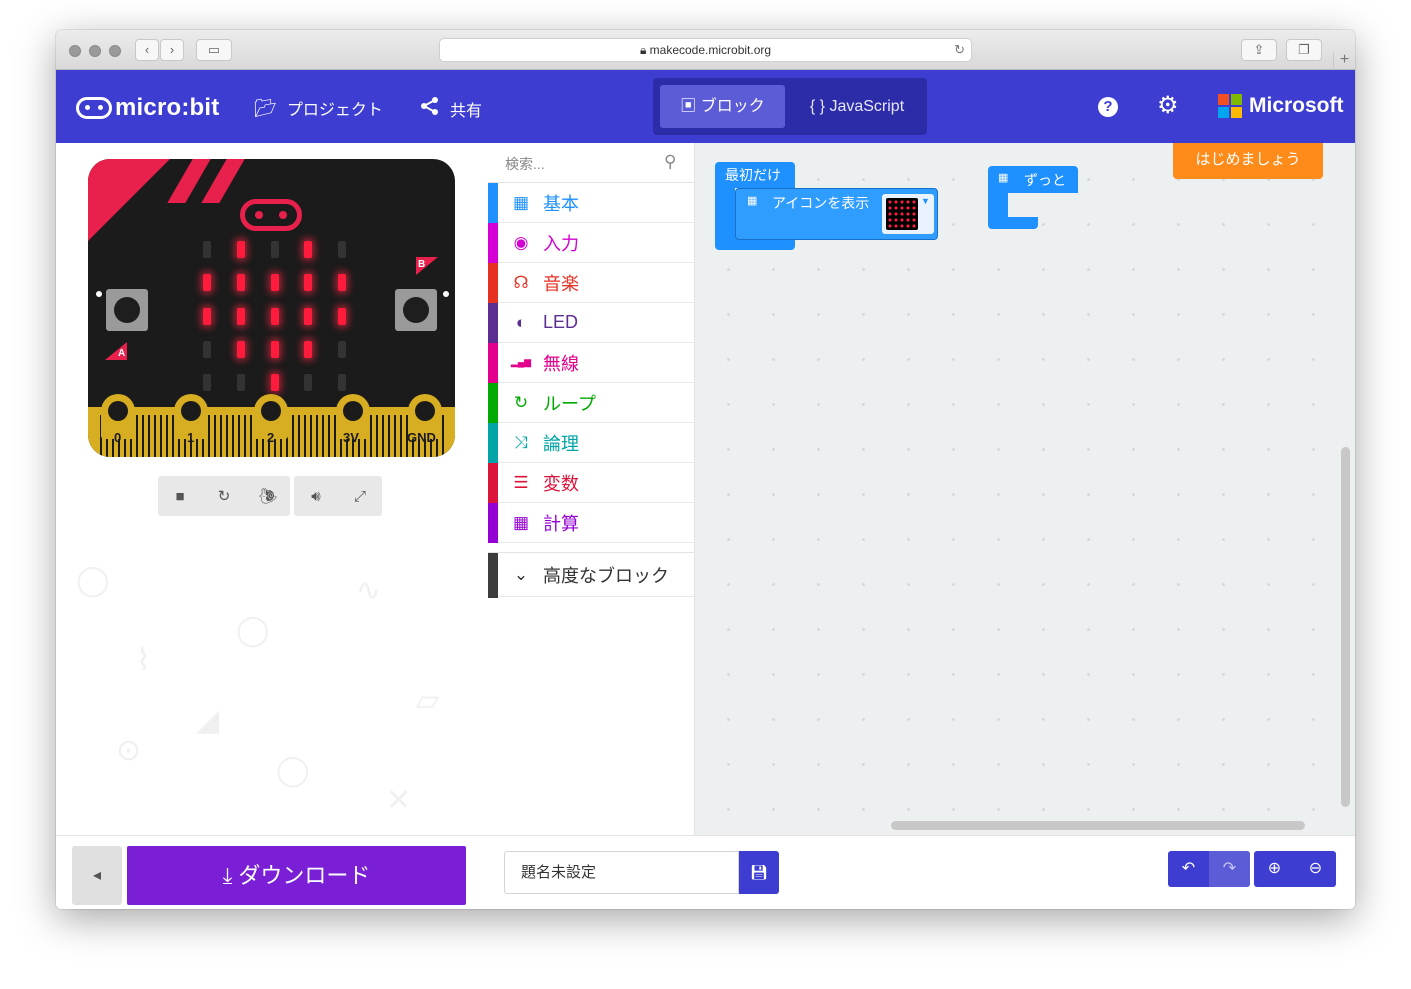 This screenshot has height=989, width=1411. I want to click on board-corner-decoration, so click(223, 181).